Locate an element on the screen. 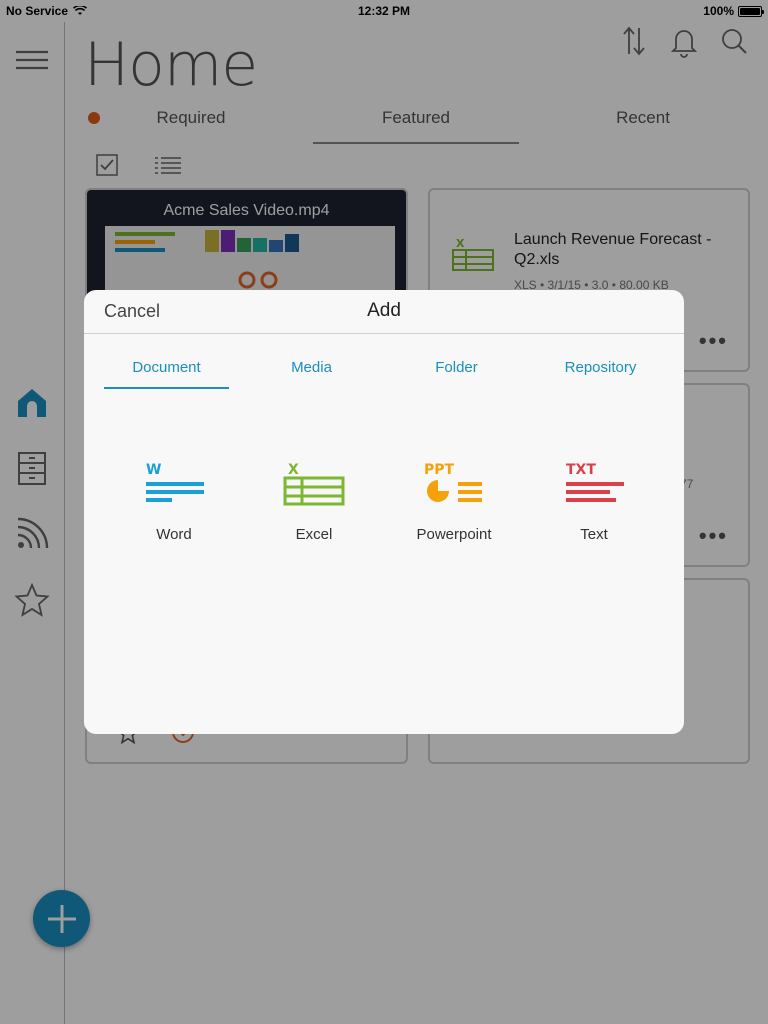 This screenshot has height=1024, width=768. text-option: TXT Text is located at coordinates (594, 501).